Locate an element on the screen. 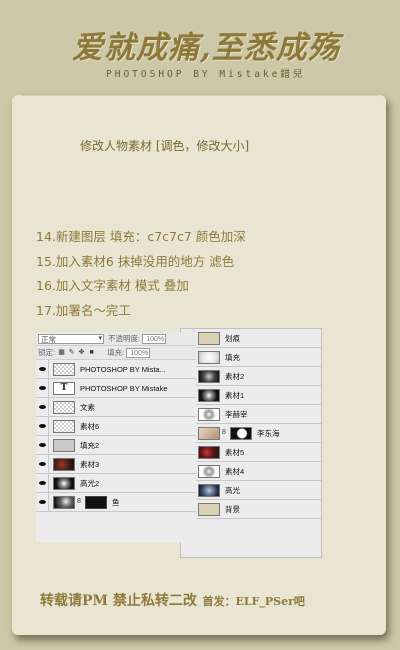  layer-name: 文素 is located at coordinates (87, 407).